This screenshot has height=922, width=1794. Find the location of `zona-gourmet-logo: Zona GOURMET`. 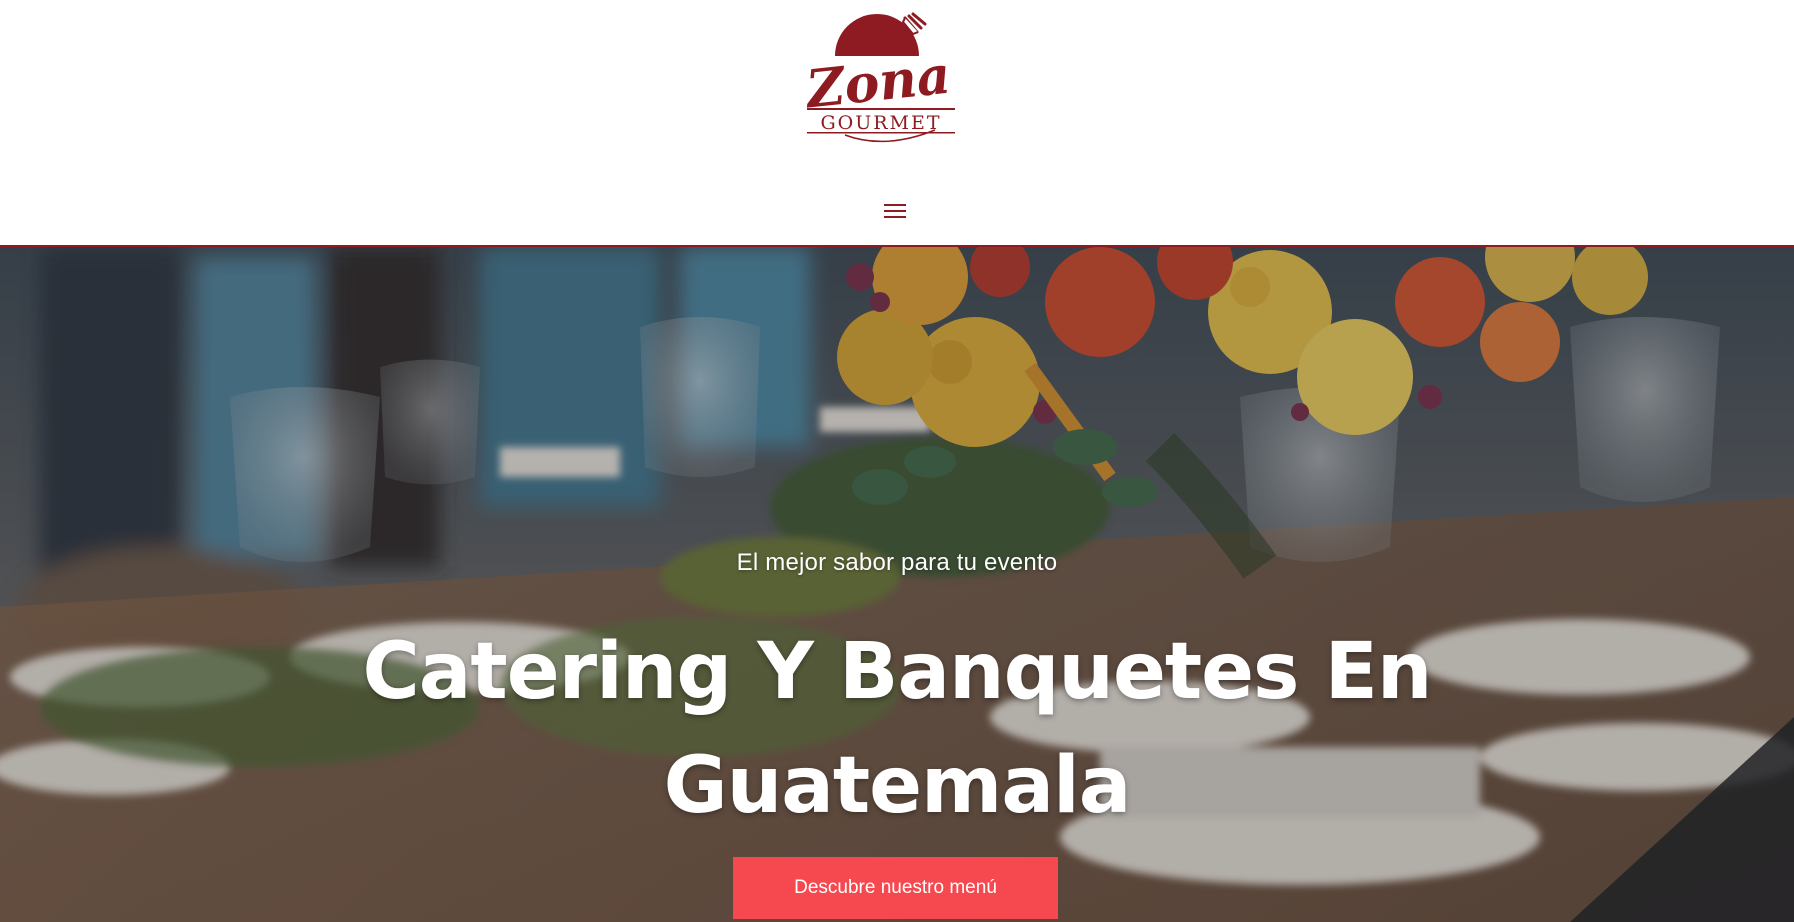

zona-gourmet-logo: Zona GOURMET is located at coordinates (880, 77).